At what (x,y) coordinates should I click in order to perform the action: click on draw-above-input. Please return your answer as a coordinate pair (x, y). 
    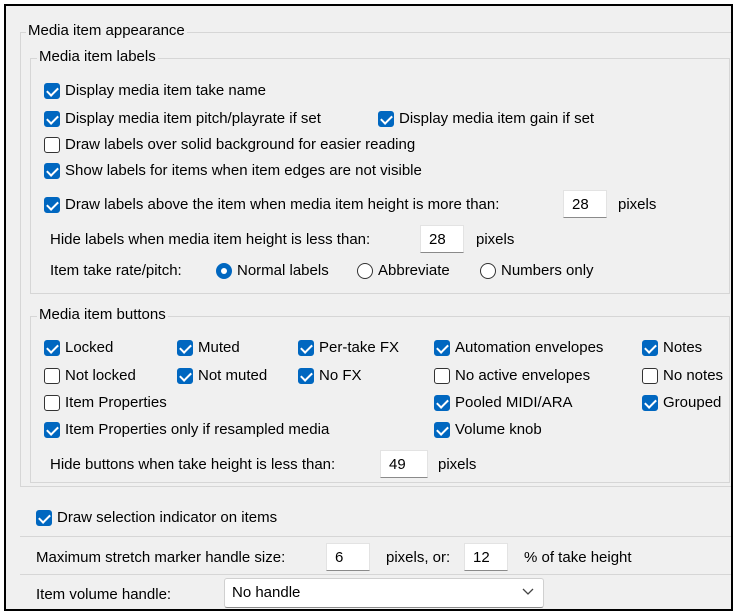
    Looking at the image, I should click on (585, 204).